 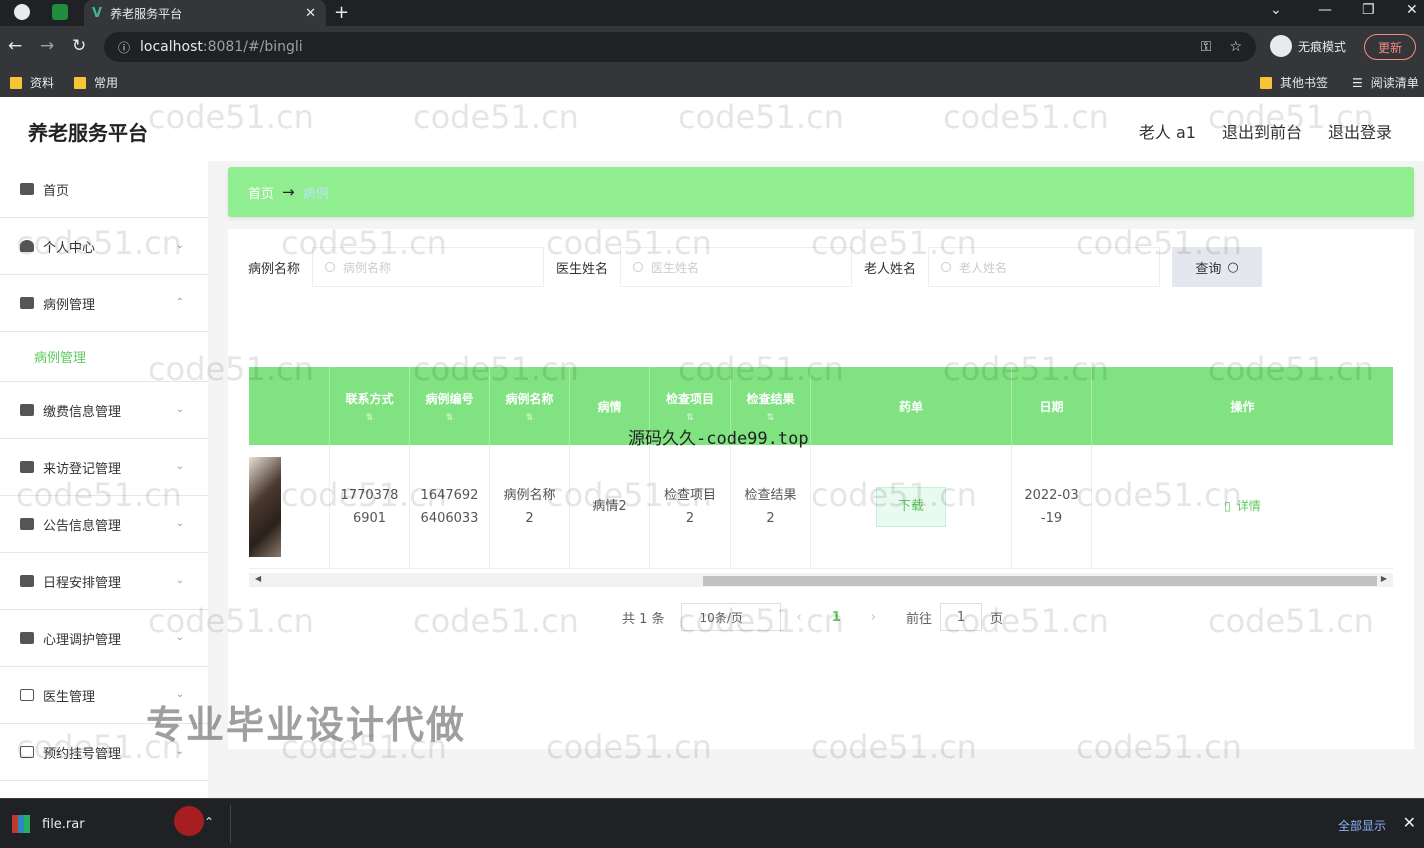 What do you see at coordinates (836, 617) in the screenshot?
I see `current-page: 1` at bounding box center [836, 617].